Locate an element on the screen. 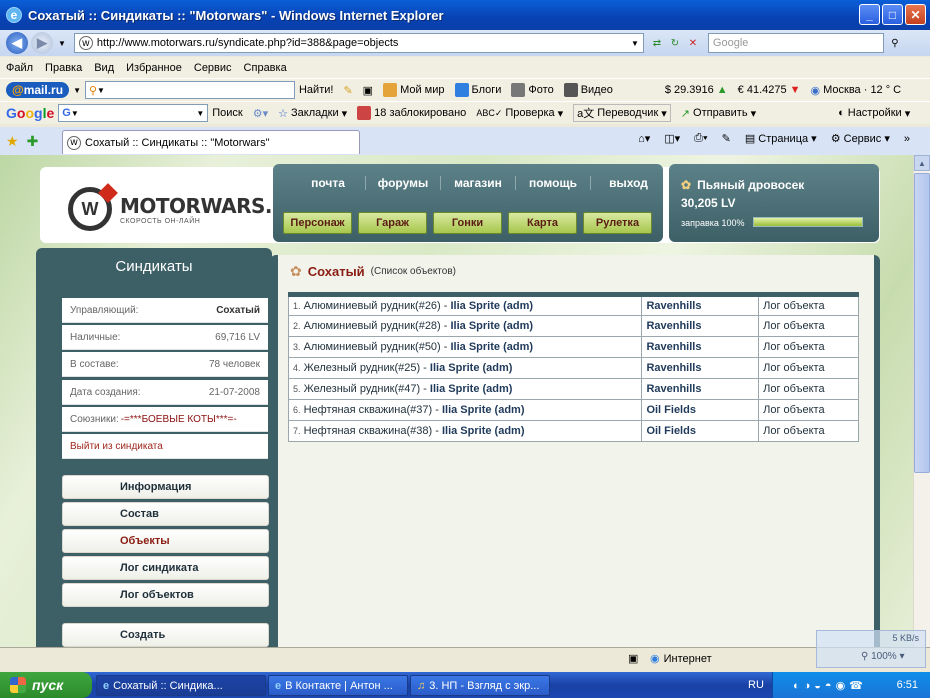 The width and height of the screenshot is (930, 698). bookmarks-button: ☆ Закладки ▾ is located at coordinates (312, 113).